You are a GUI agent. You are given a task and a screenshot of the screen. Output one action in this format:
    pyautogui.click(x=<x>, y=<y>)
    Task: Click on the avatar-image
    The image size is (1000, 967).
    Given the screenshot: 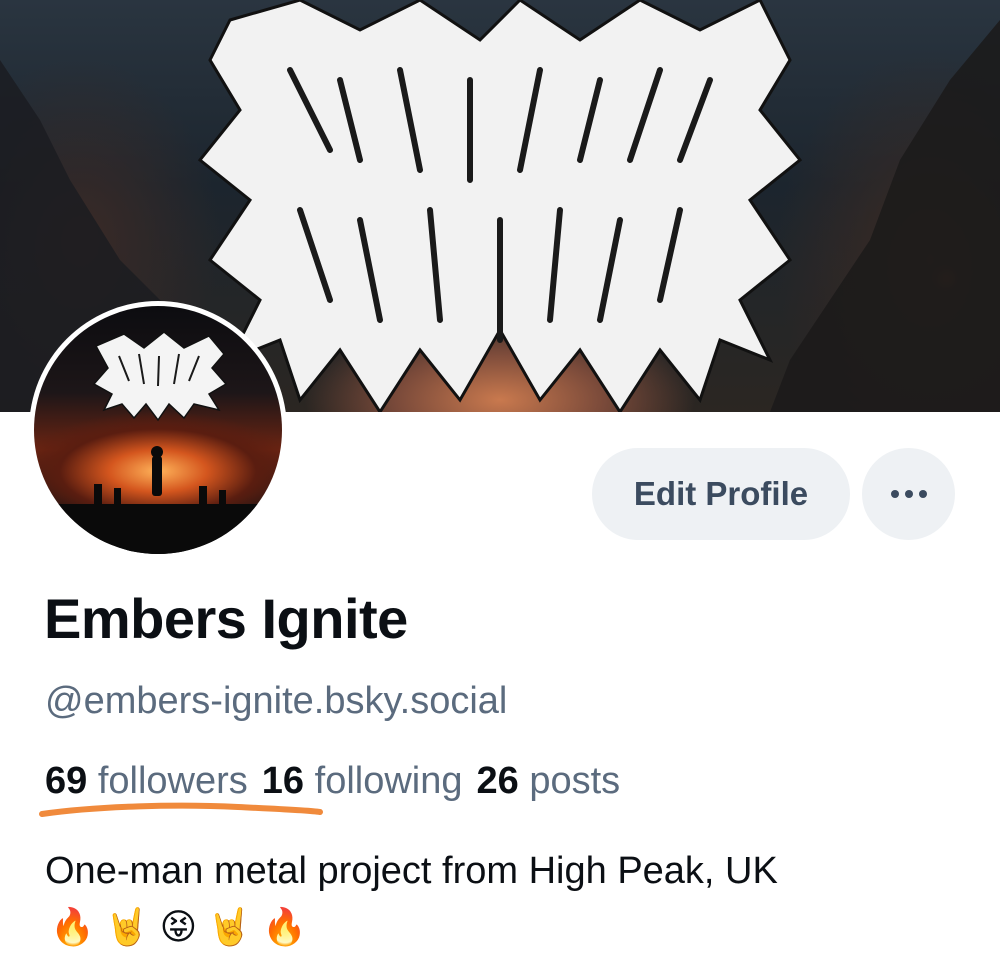 What is the action you would take?
    pyautogui.click(x=158, y=430)
    